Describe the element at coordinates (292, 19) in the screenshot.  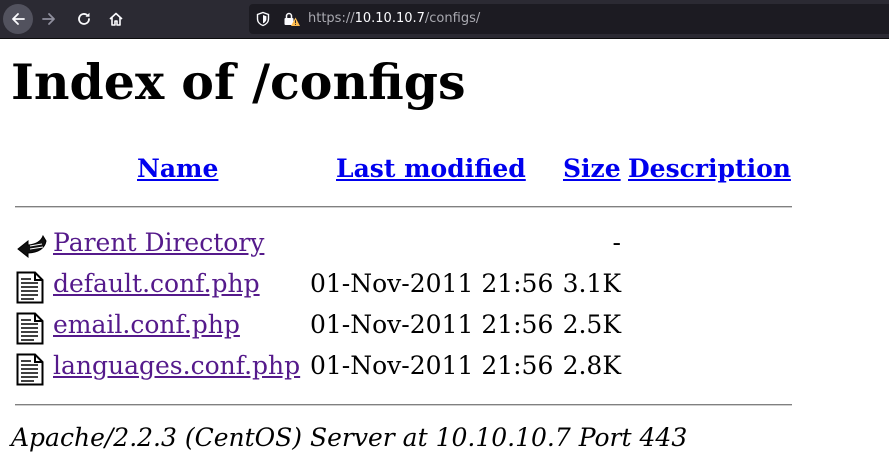
I see `insecure-lock-warning-icon` at that location.